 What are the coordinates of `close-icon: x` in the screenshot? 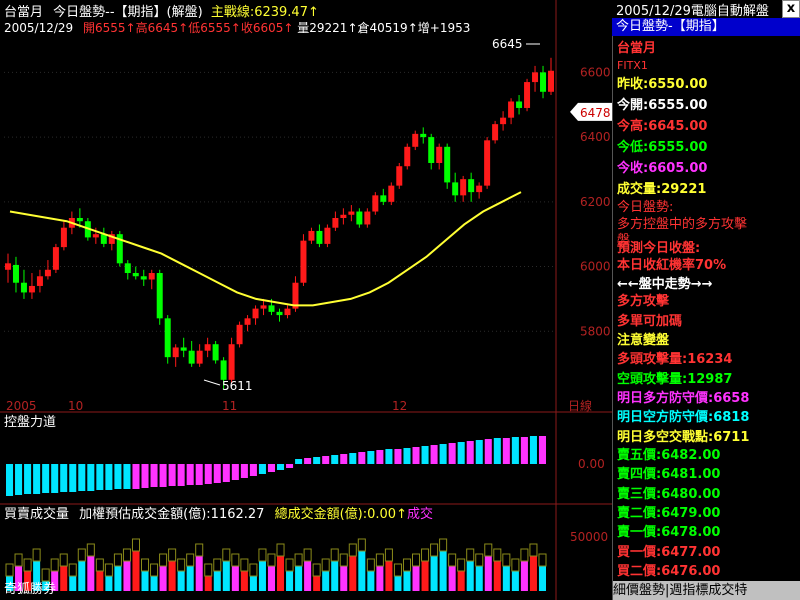 It's located at (791, 9).